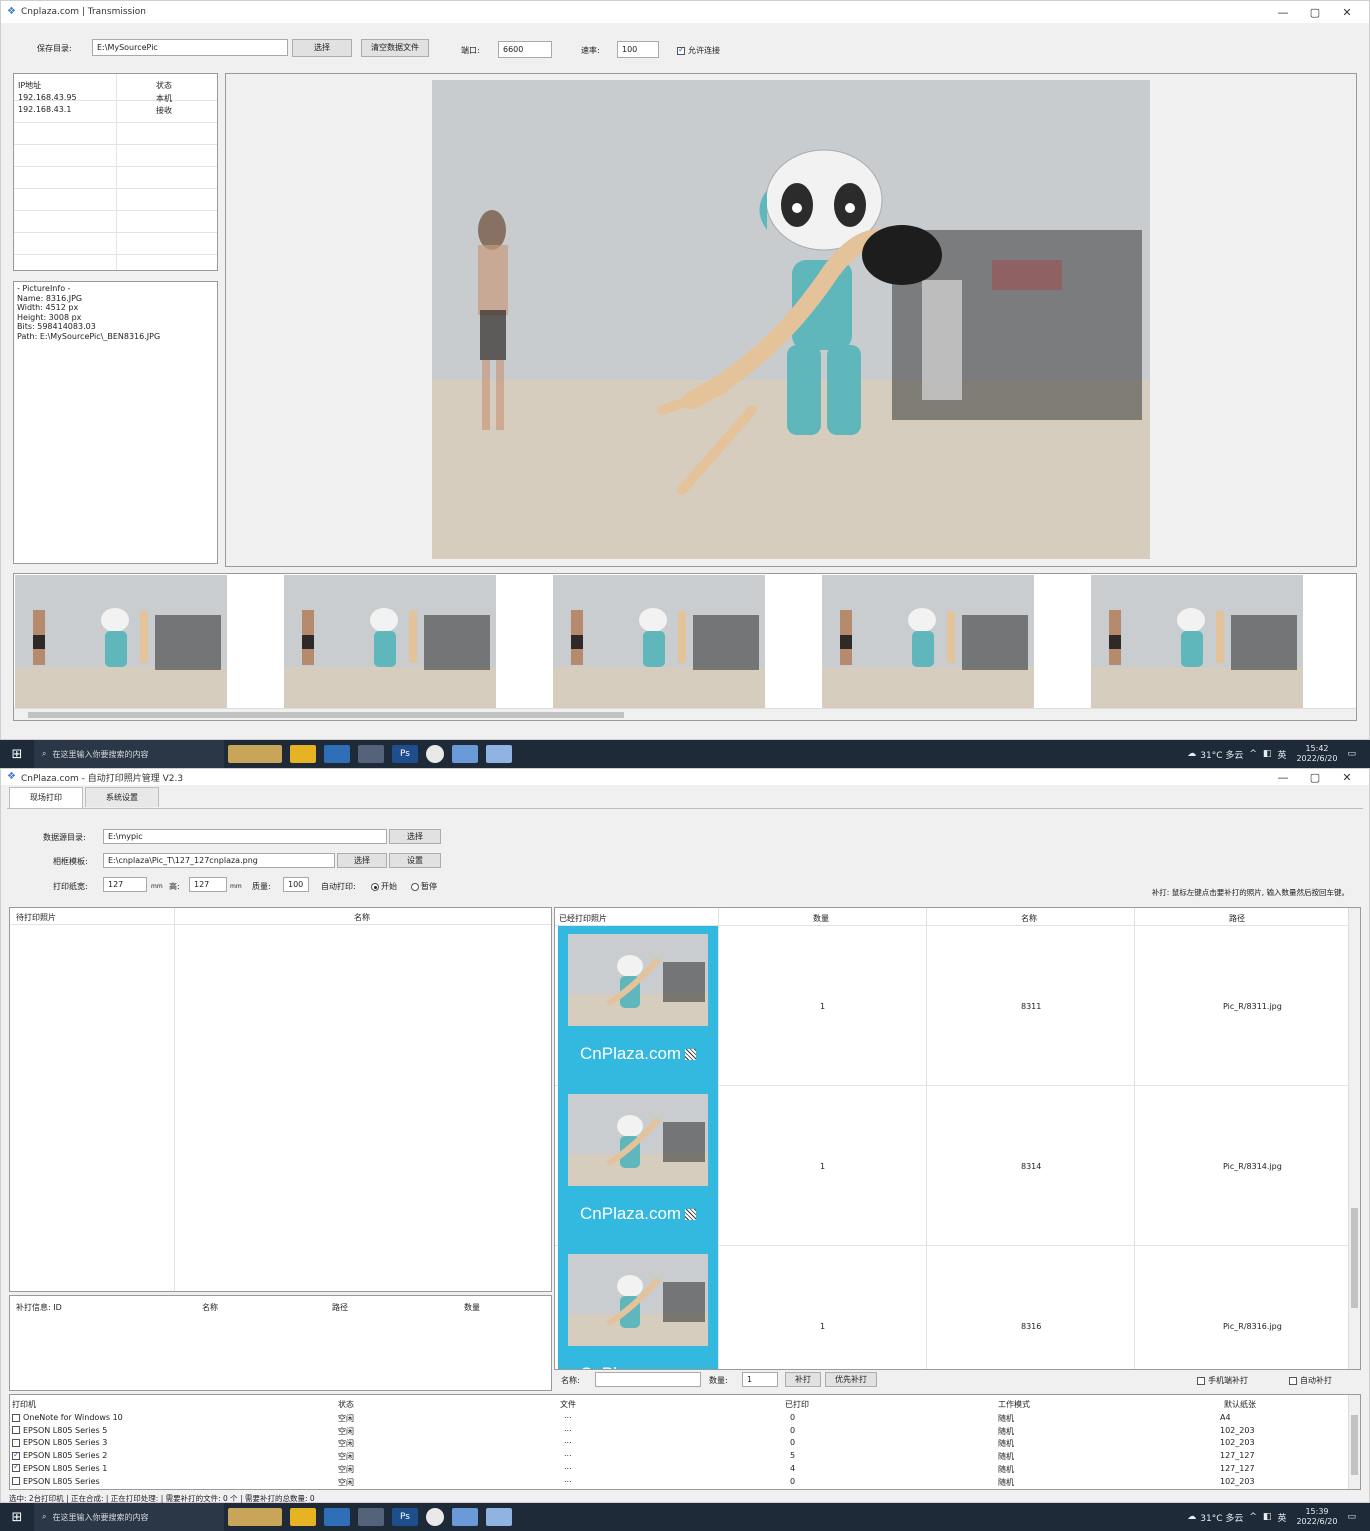 The image size is (1370, 1531). I want to click on template-settings-button: 设置, so click(415, 860).